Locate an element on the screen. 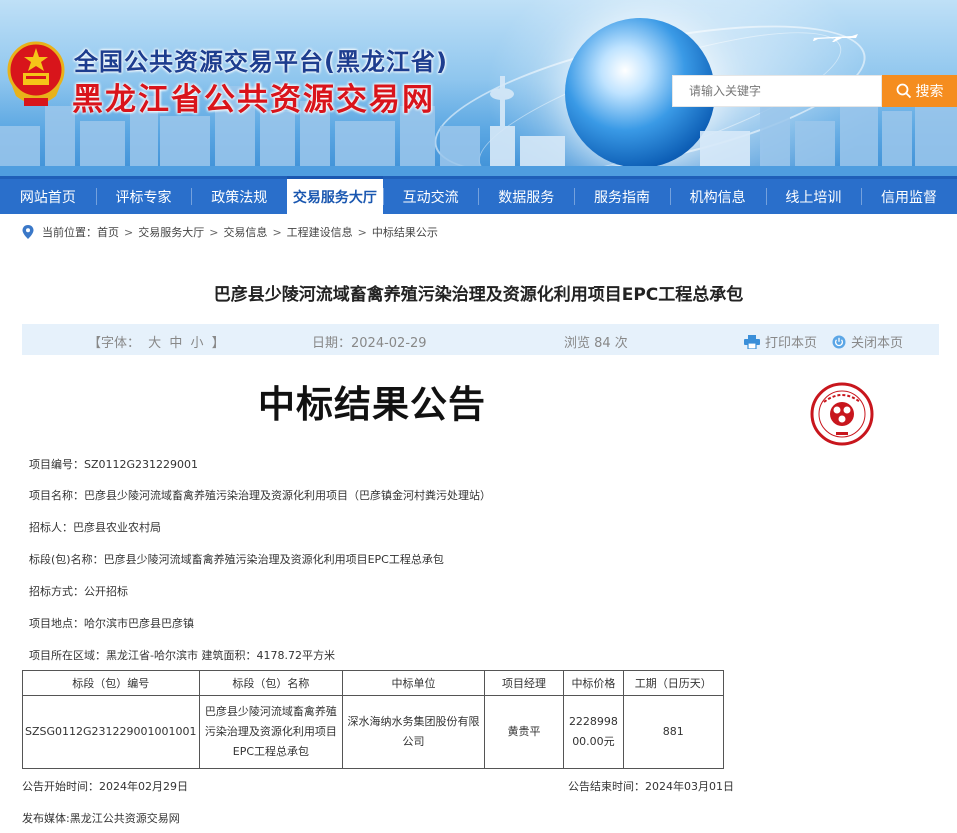  project-location: 项目地点：哈尔滨市巴彦县巴彦镇 is located at coordinates (111, 623).